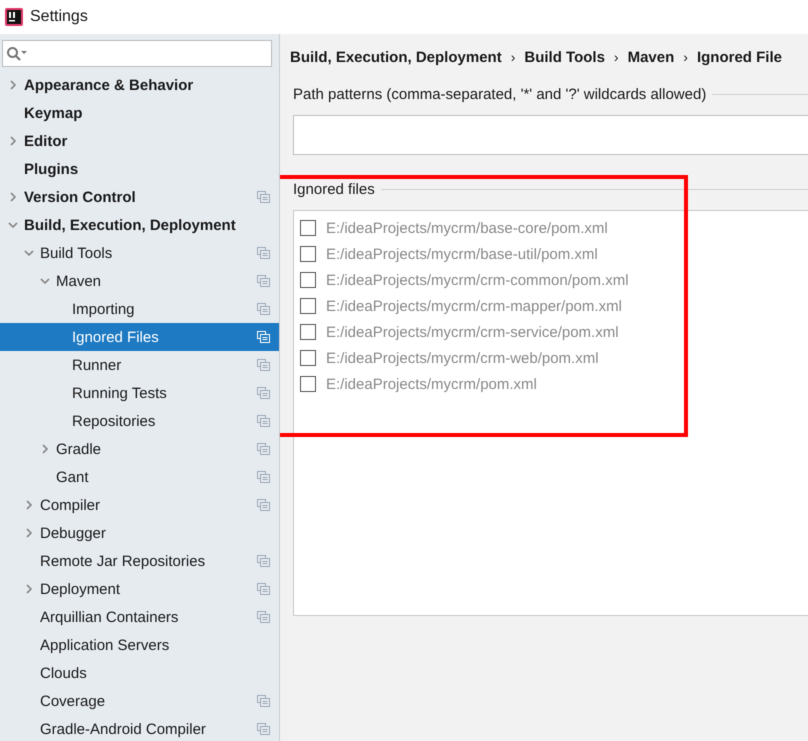 The height and width of the screenshot is (741, 808). I want to click on search-field, so click(137, 53).